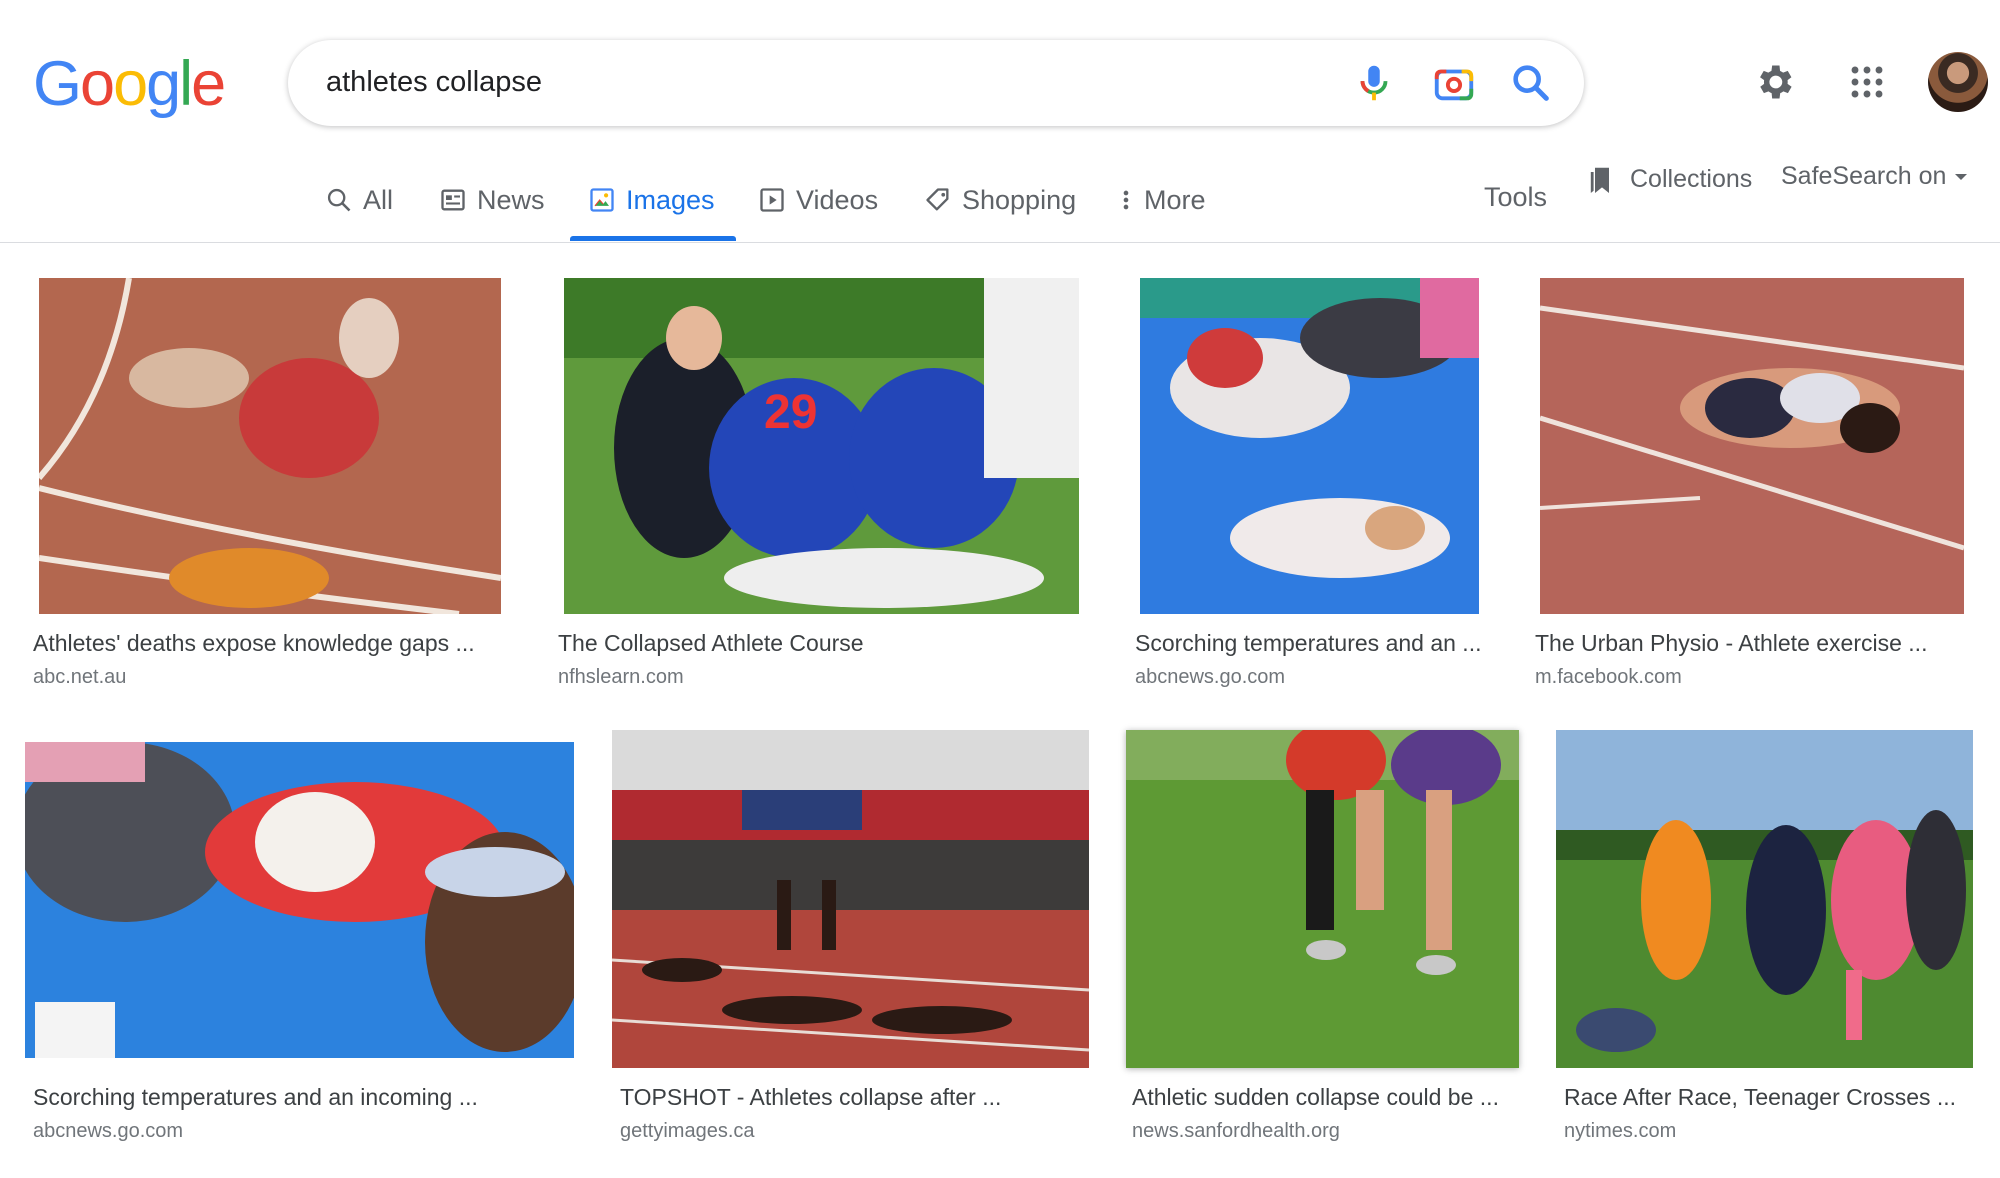 Image resolution: width=2000 pixels, height=1178 pixels. What do you see at coordinates (1126, 200) in the screenshot?
I see `more-vert-icon` at bounding box center [1126, 200].